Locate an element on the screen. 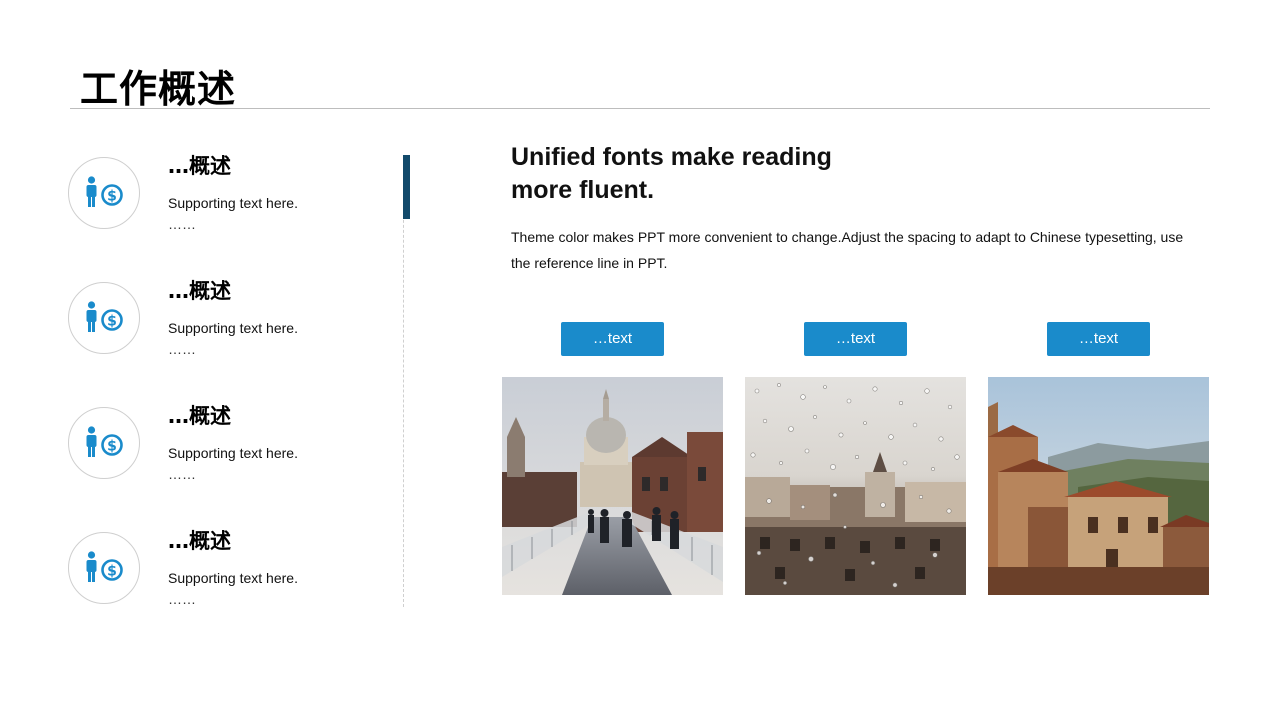 Image resolution: width=1280 pixels, height=720 pixels. divider-accent-bar is located at coordinates (406, 187).